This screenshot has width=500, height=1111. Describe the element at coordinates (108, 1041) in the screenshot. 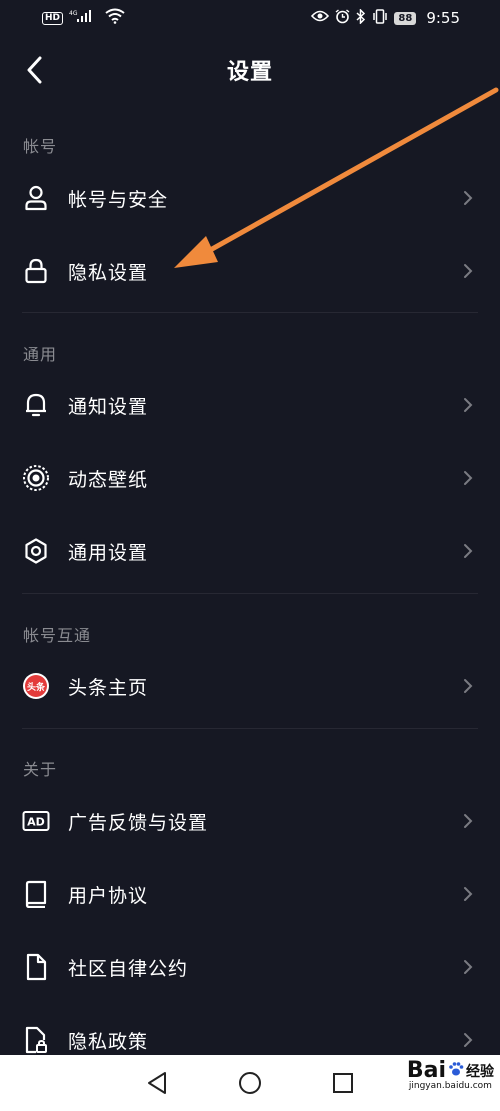

I see `row-label: 隐私政策` at that location.